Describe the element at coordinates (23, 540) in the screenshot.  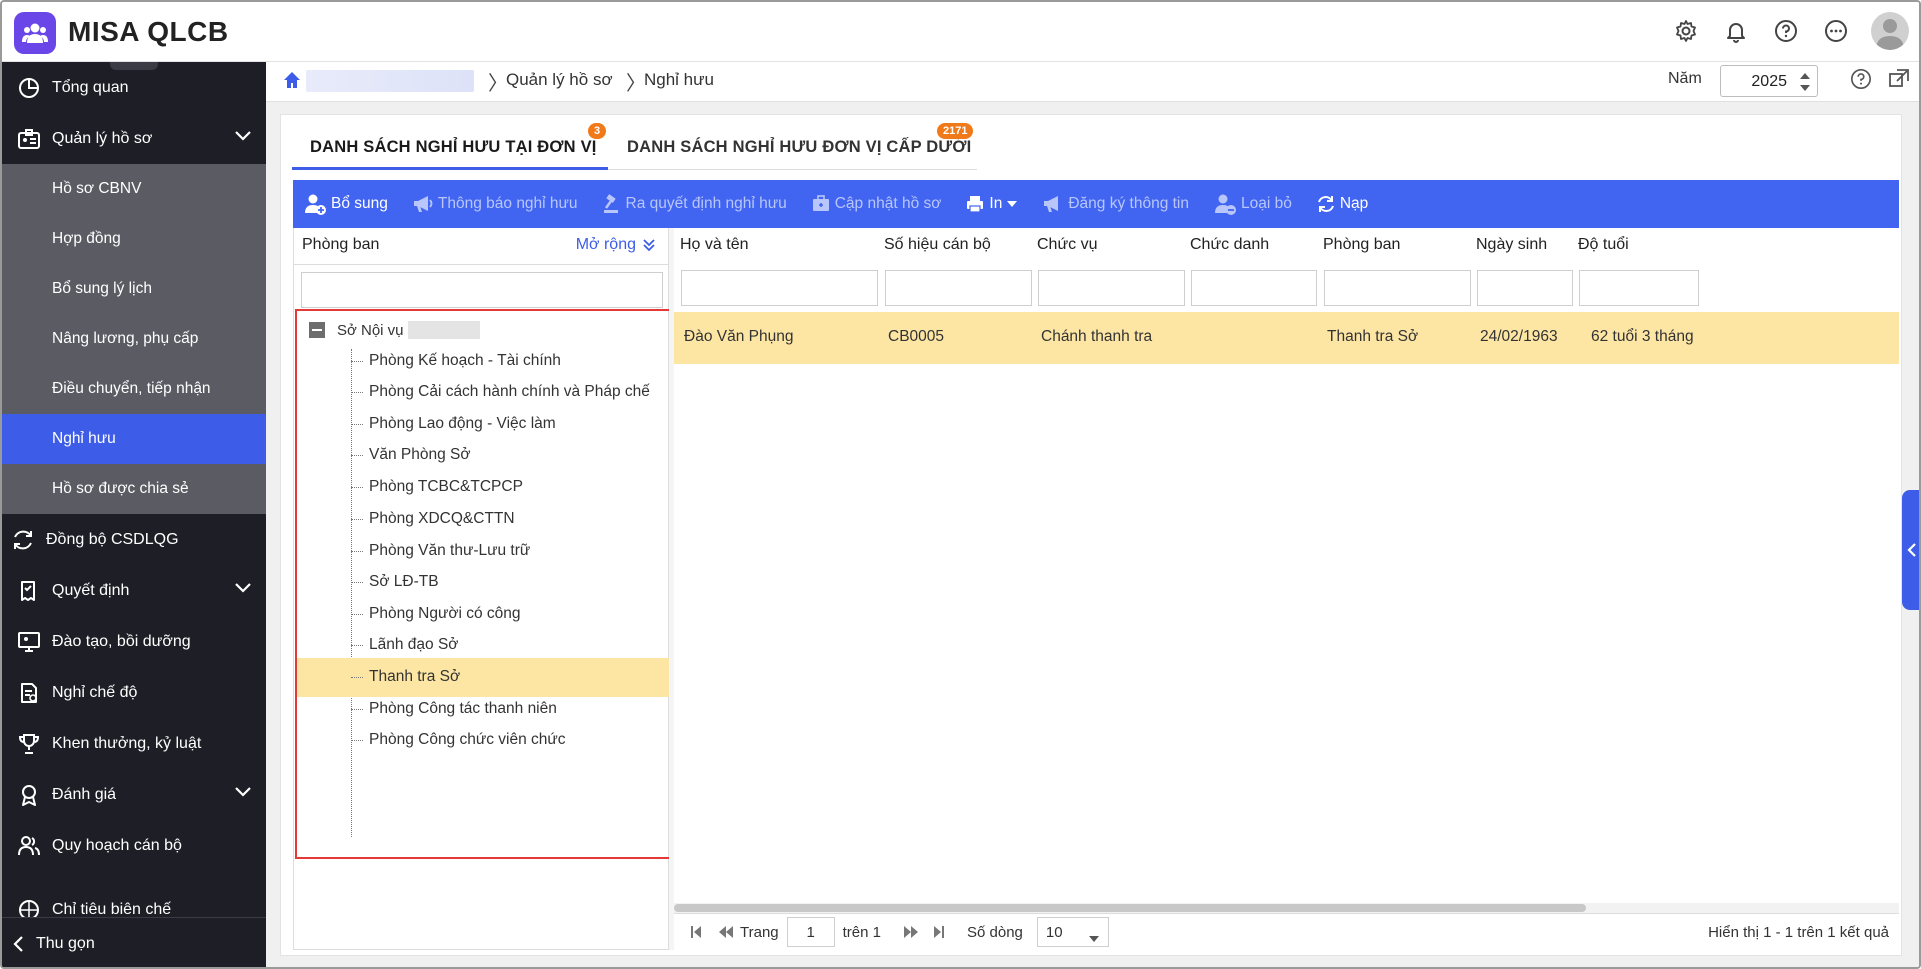
I see `sync-icon` at that location.